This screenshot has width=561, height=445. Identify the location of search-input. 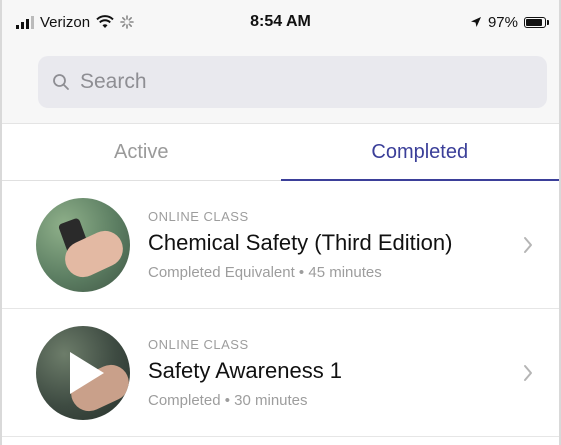
(290, 82).